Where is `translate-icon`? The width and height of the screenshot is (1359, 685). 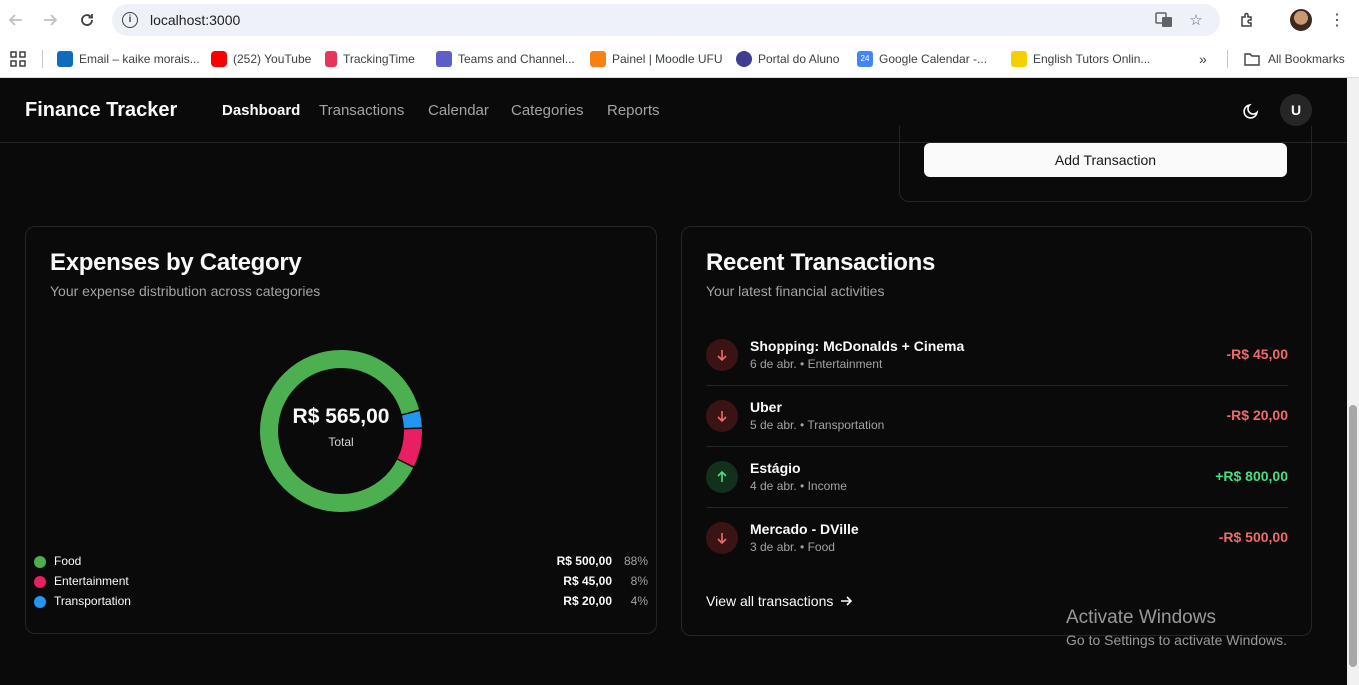
translate-icon is located at coordinates (1164, 20).